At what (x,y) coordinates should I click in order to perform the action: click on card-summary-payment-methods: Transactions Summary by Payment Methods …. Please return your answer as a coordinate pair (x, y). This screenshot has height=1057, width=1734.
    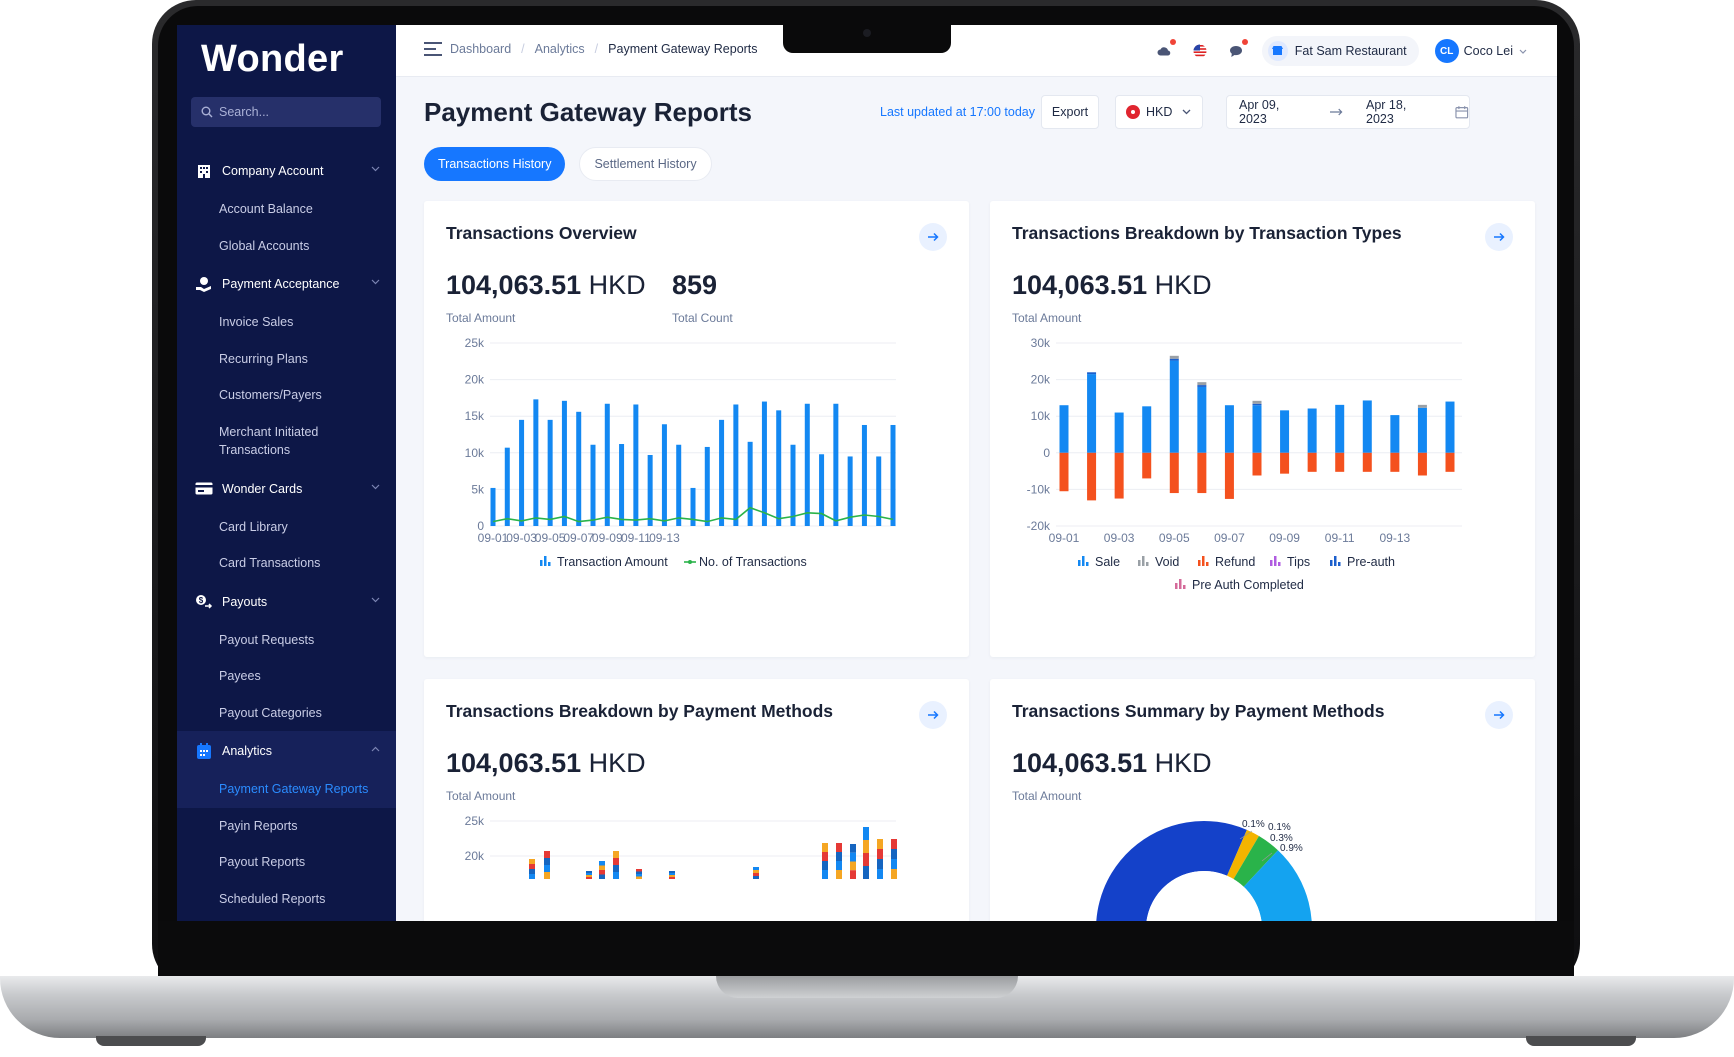
    Looking at the image, I should click on (1262, 800).